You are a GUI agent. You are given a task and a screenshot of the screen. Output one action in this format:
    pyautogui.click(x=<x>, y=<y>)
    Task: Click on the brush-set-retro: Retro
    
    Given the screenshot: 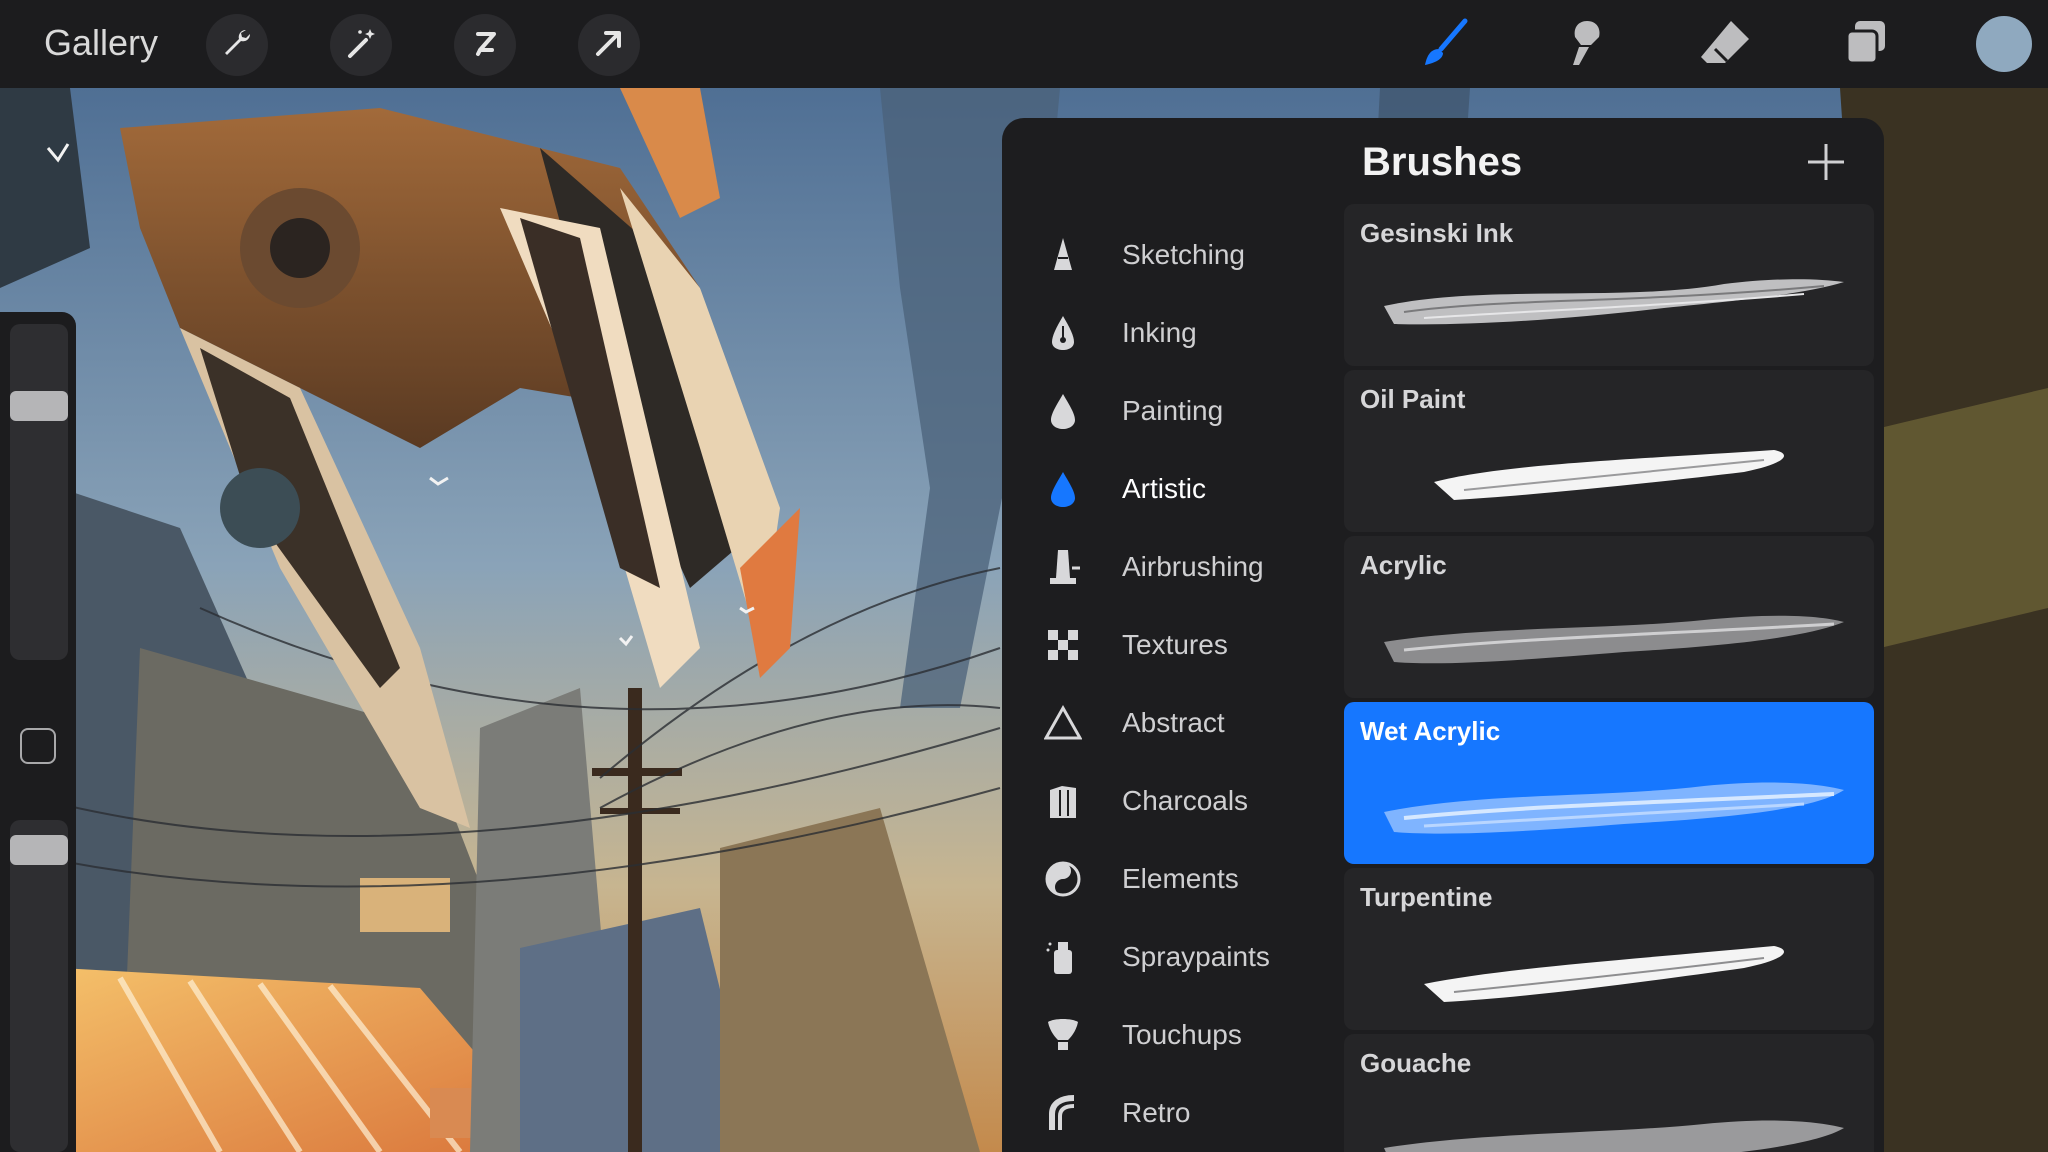 What is the action you would take?
    pyautogui.click(x=1172, y=1113)
    